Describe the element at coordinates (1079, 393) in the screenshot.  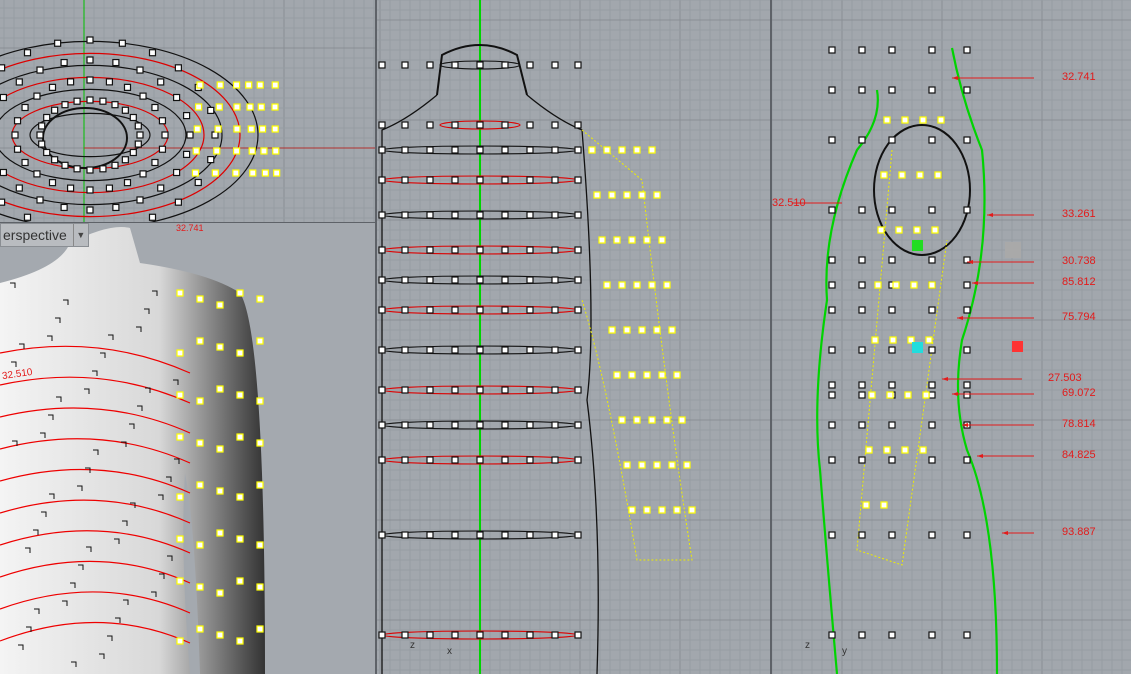
I see `dimension-label: 69.072` at that location.